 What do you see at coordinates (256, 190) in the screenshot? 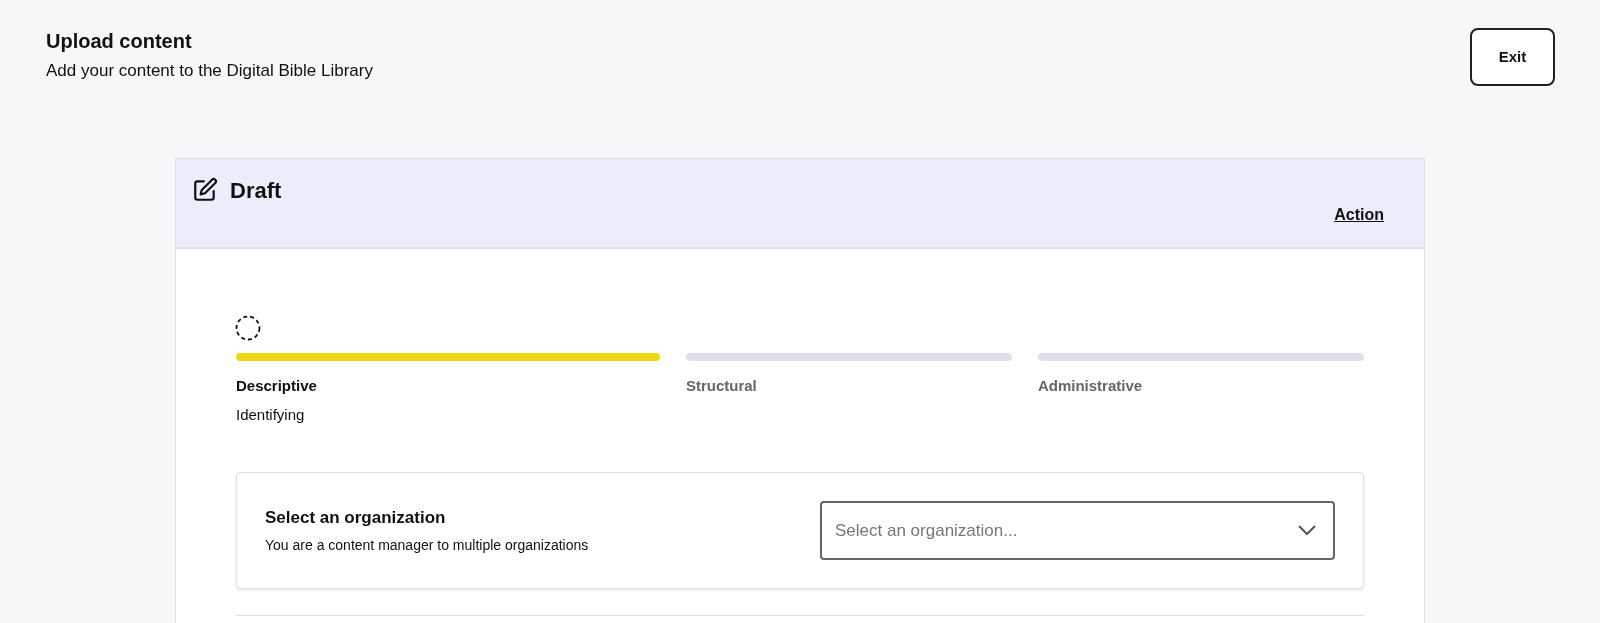
I see `card-title: Draft` at bounding box center [256, 190].